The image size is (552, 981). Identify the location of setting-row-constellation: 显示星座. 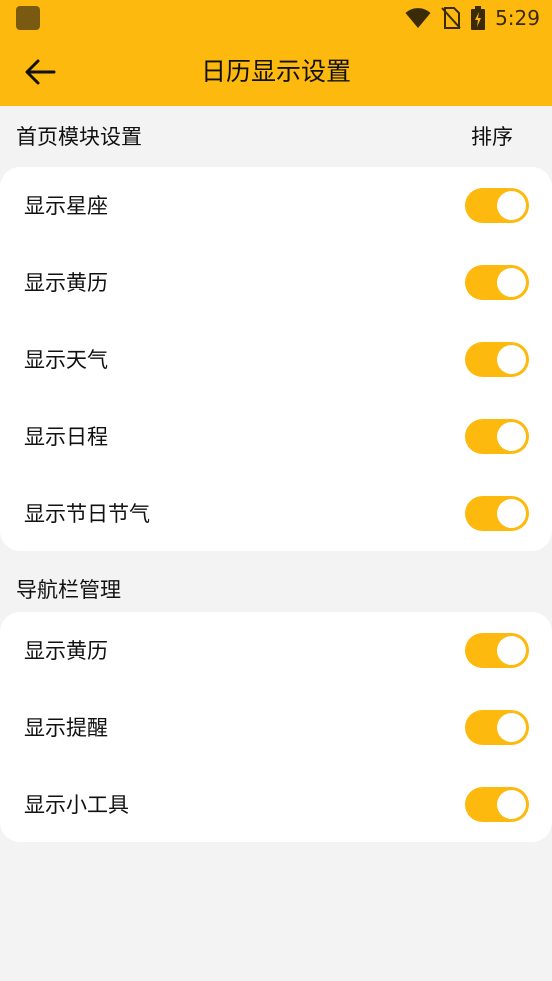
(276, 205).